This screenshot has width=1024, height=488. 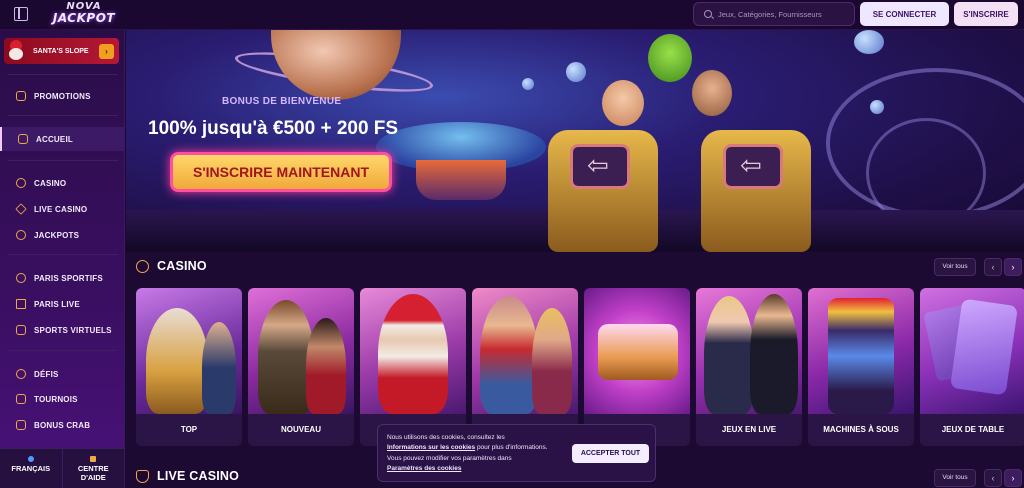 What do you see at coordinates (461, 180) in the screenshot?
I see `ufo-tower-illustration` at bounding box center [461, 180].